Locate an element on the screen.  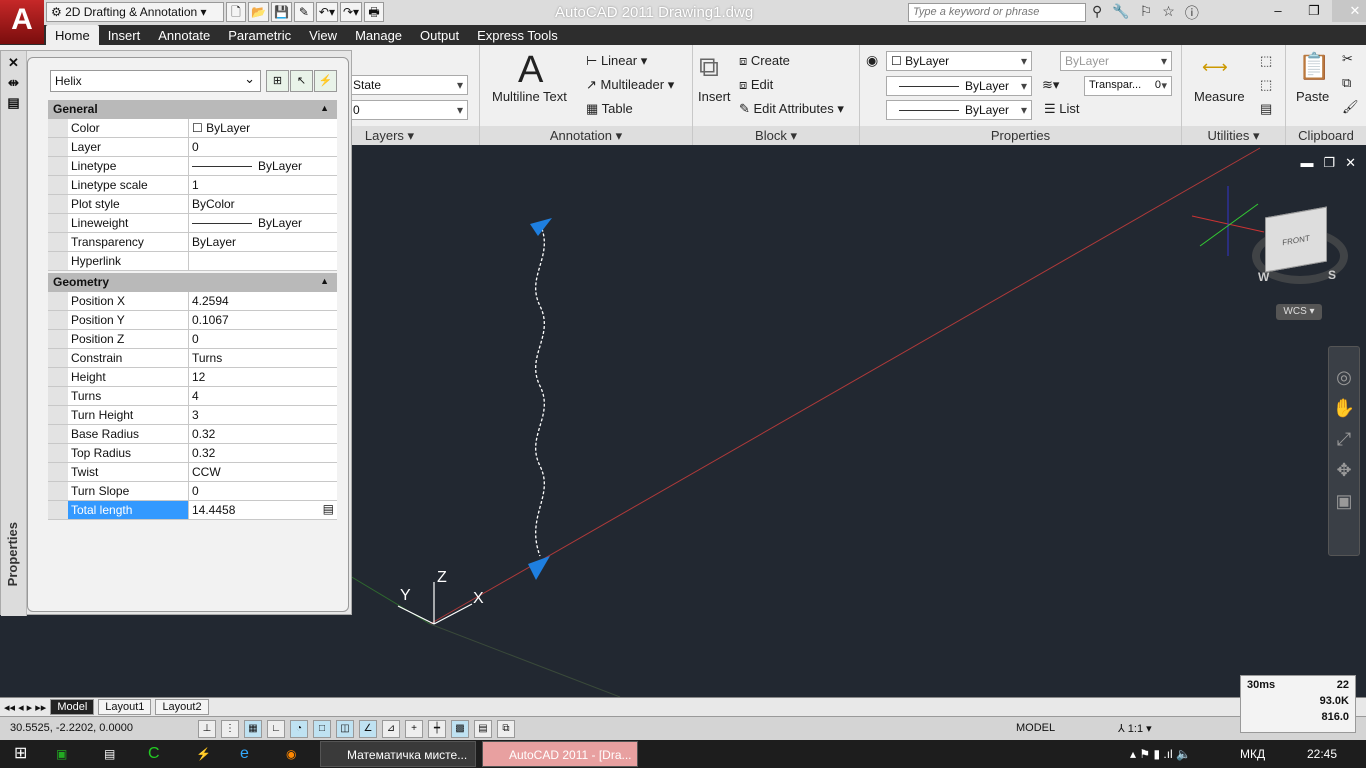
property-row: Turn Height 3 is located at coordinates (192, 415).